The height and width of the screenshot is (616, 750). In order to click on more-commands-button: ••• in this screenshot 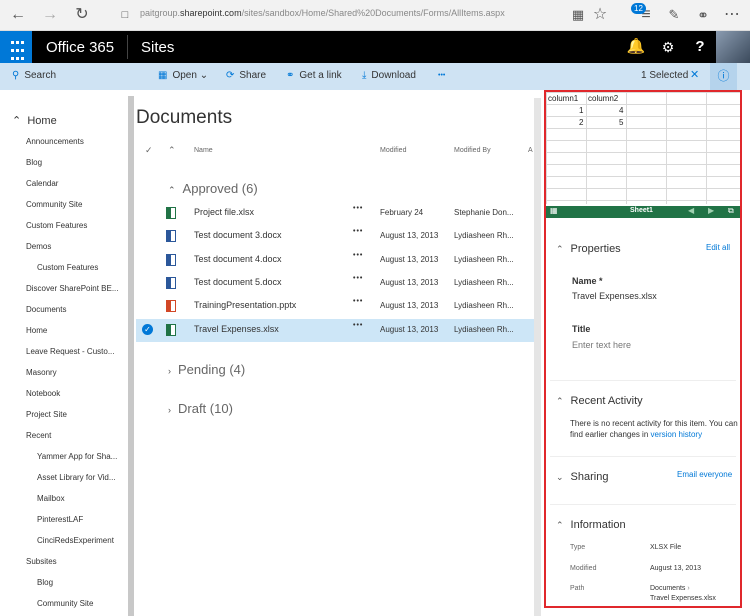, I will do `click(441, 75)`.